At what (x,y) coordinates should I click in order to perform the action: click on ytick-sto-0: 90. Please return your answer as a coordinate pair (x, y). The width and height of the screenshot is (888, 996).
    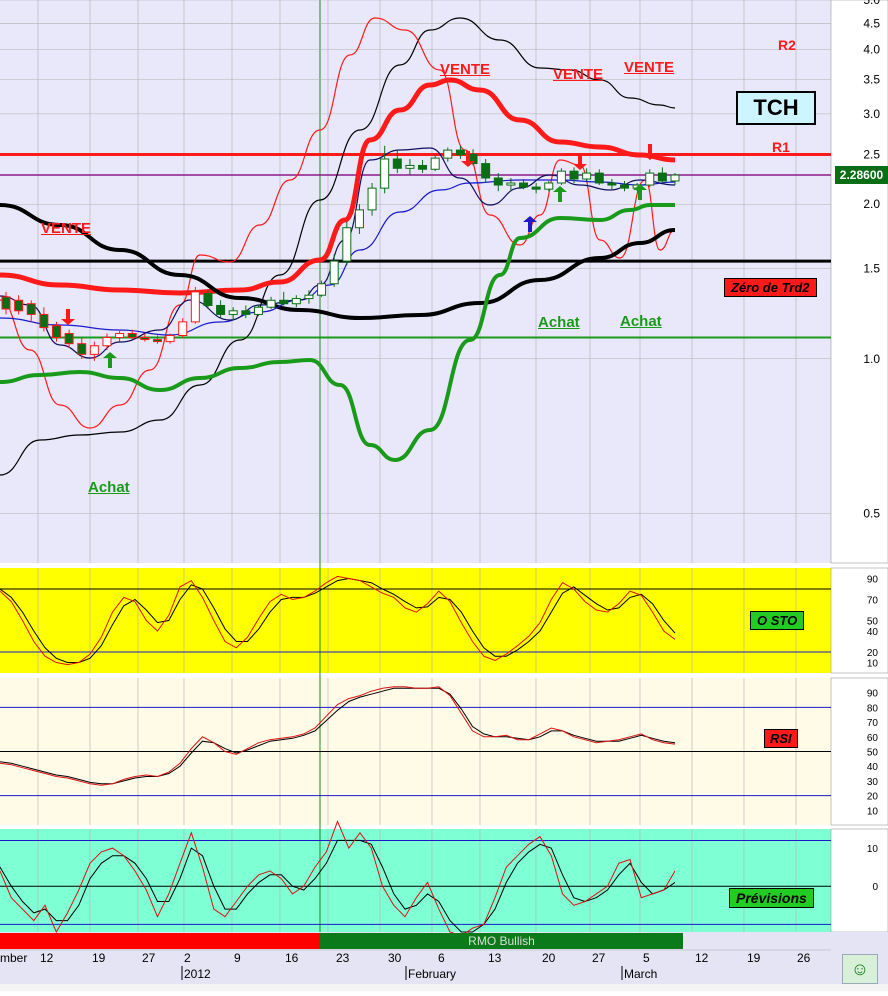
    Looking at the image, I should click on (873, 580).